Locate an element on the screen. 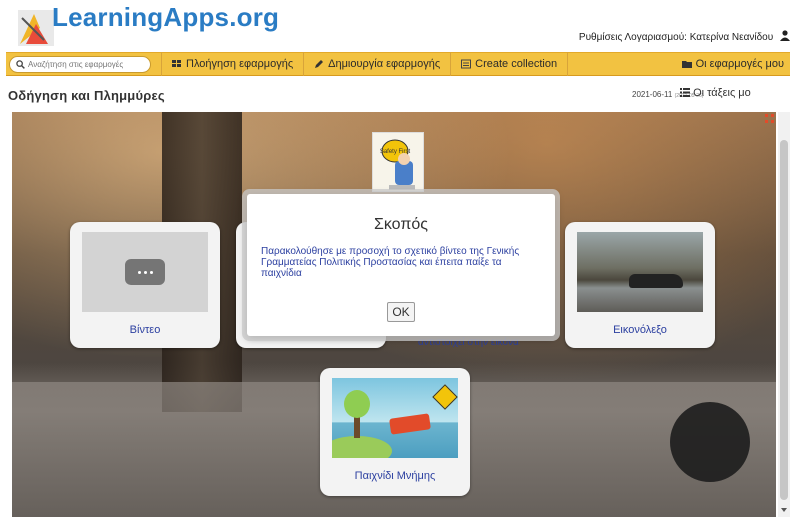  date-value: 2021-06-11 is located at coordinates (652, 94).